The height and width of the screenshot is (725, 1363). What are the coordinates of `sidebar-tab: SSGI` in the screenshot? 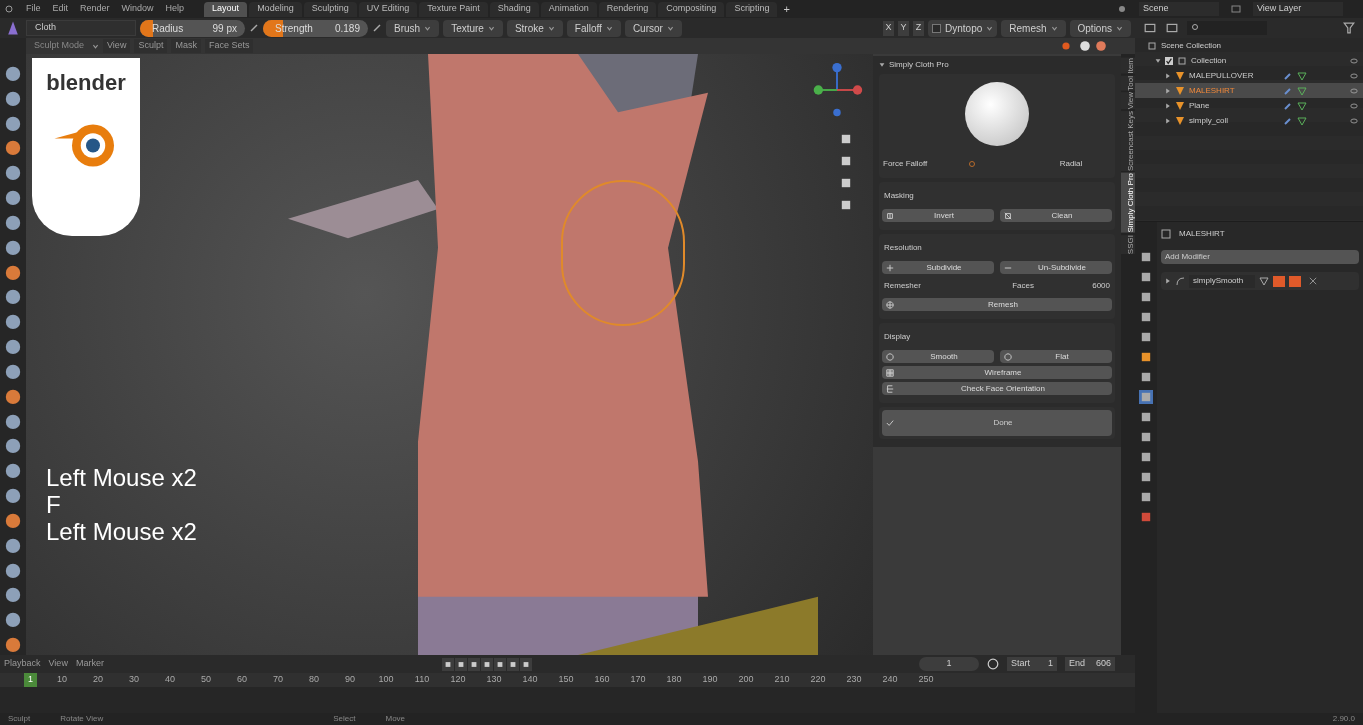 It's located at (1128, 245).